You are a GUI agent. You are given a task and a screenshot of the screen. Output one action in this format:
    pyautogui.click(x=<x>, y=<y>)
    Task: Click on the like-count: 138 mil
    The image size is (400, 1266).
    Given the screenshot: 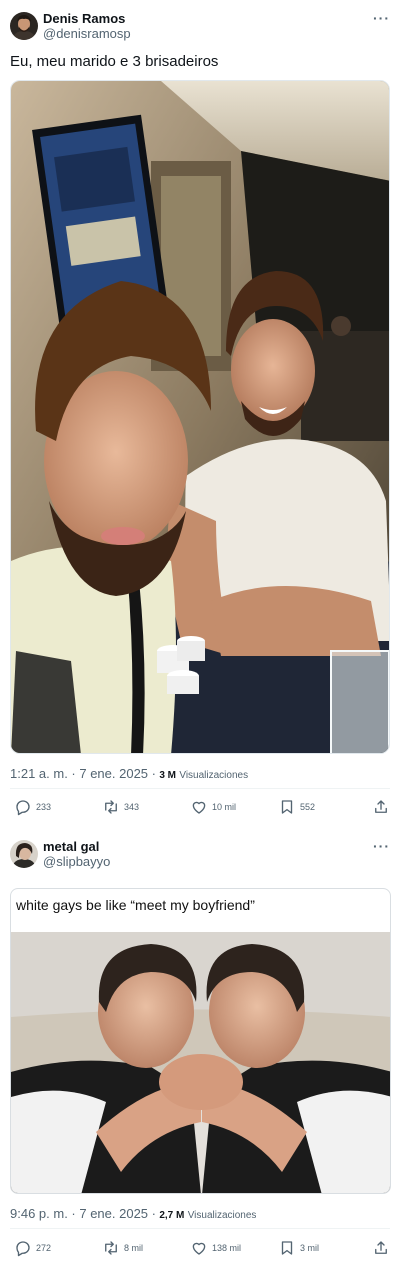 What is the action you would take?
    pyautogui.click(x=227, y=1248)
    